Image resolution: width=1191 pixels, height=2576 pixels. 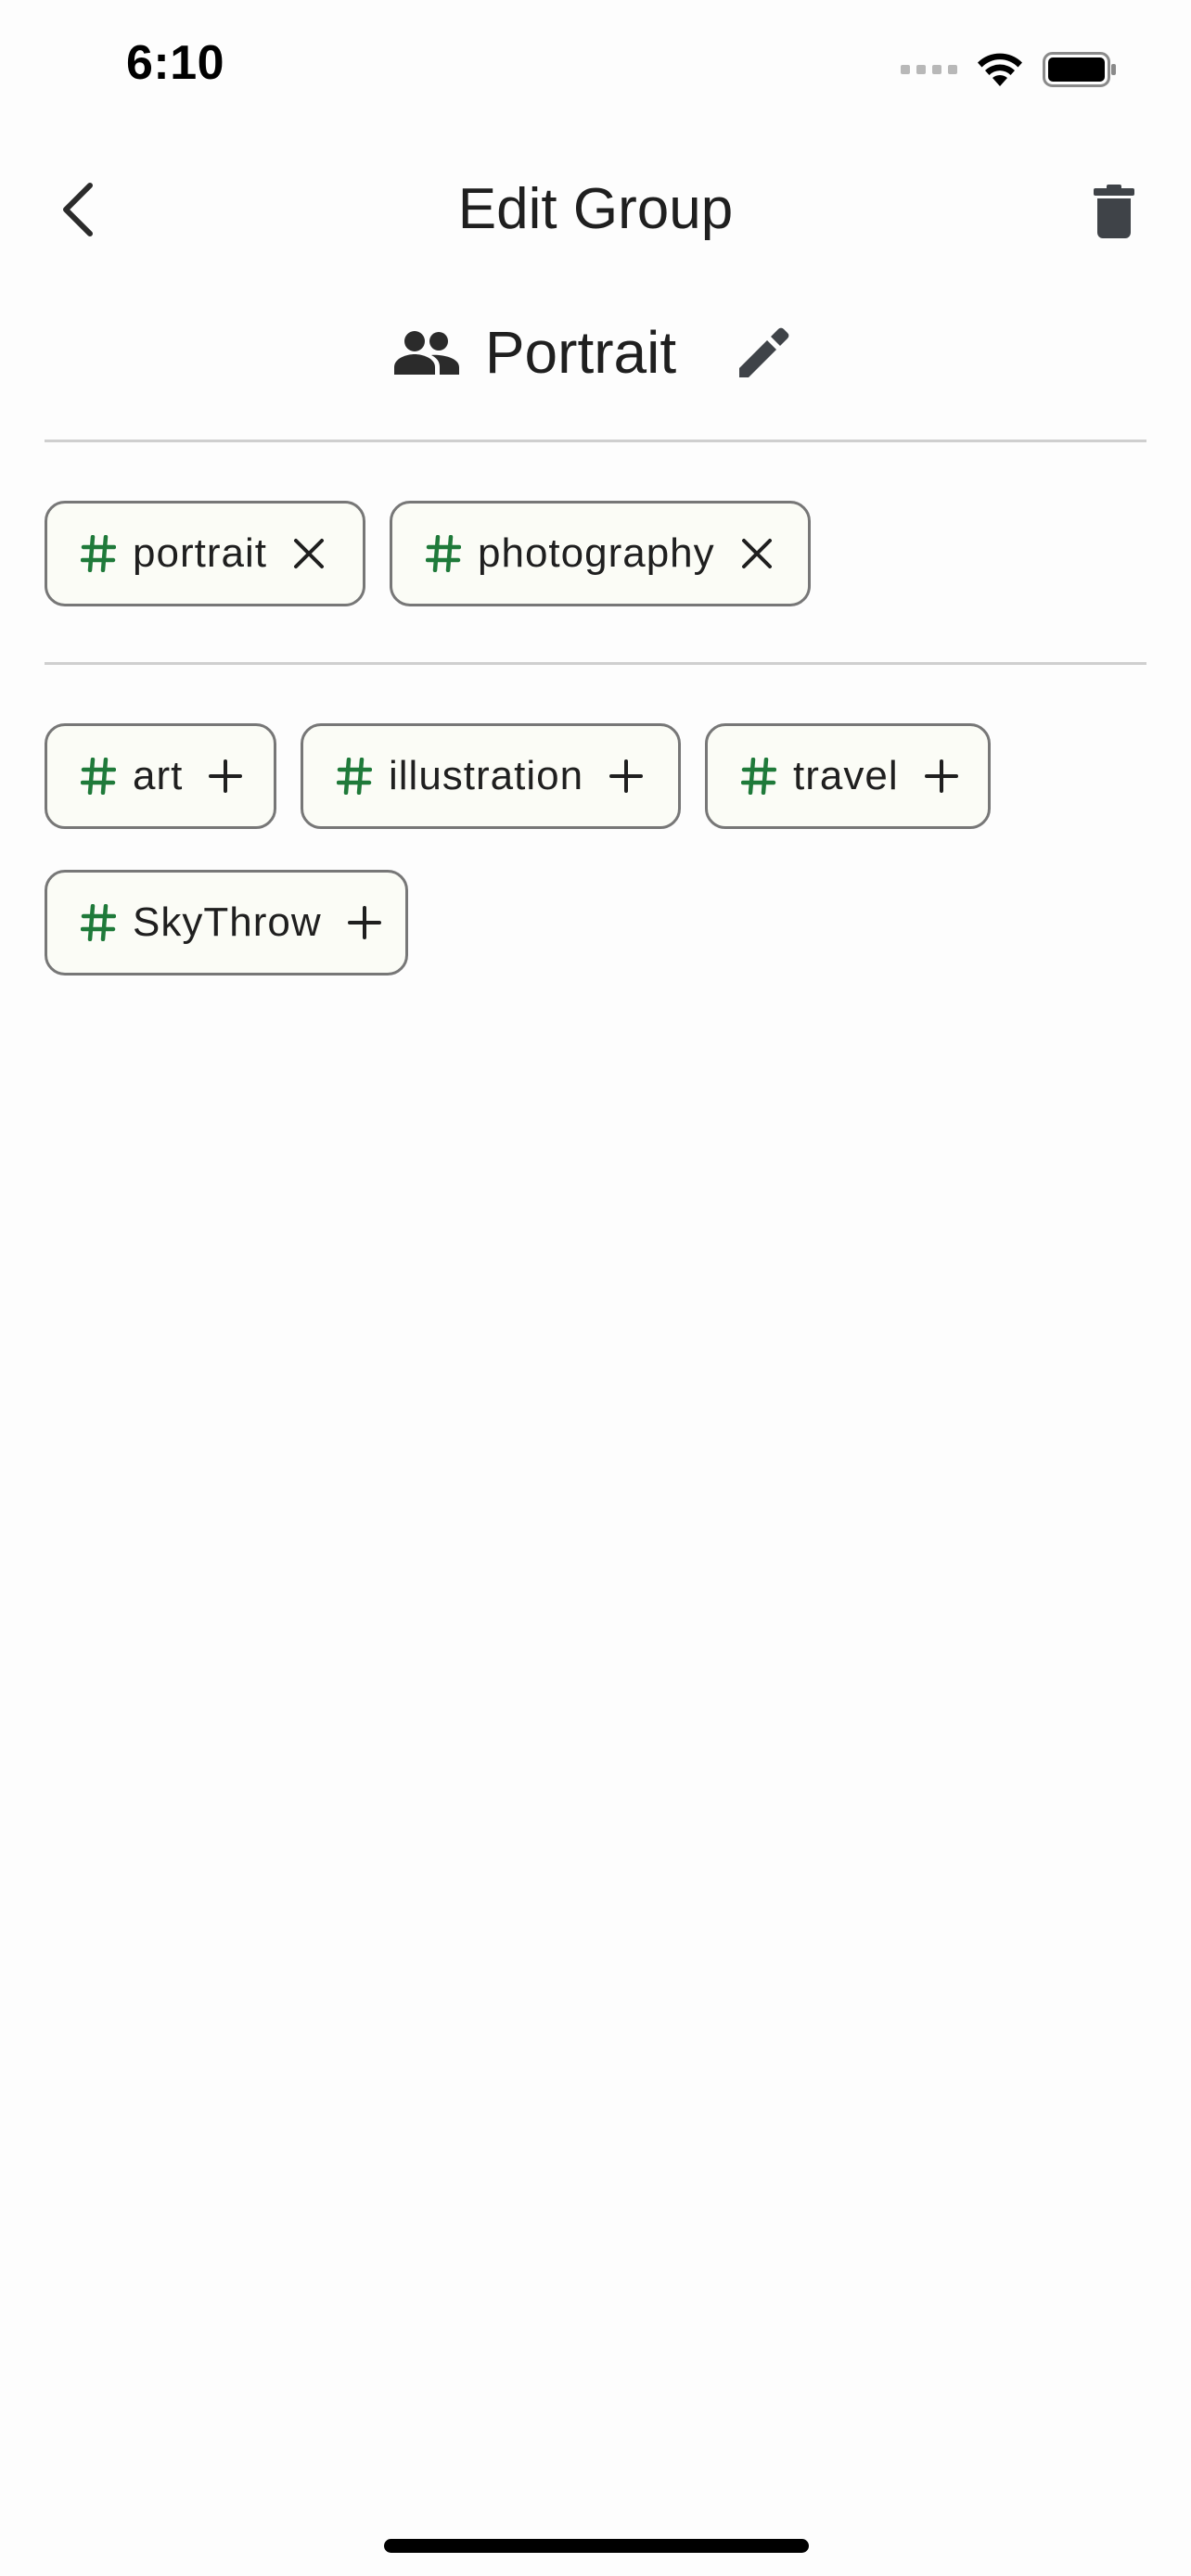 I want to click on page-title: Edit Group, so click(x=595, y=209).